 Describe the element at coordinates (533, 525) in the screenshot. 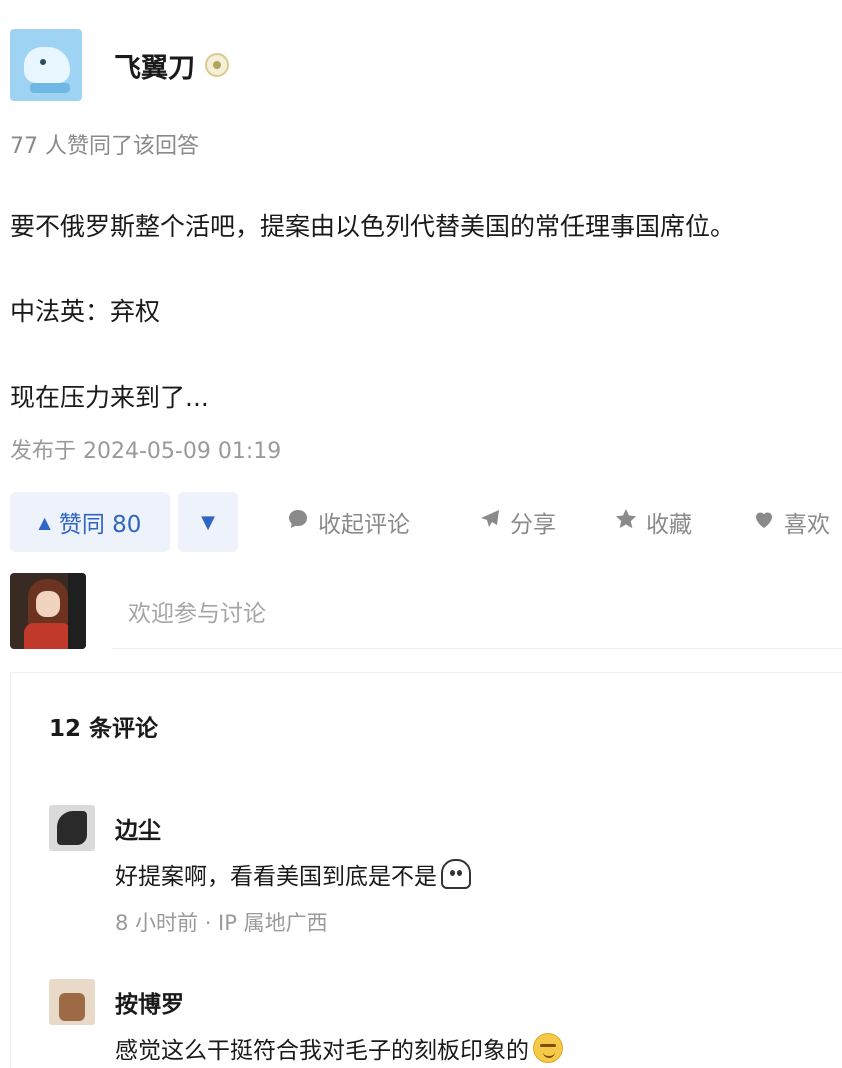

I see `share-label: 分享` at that location.